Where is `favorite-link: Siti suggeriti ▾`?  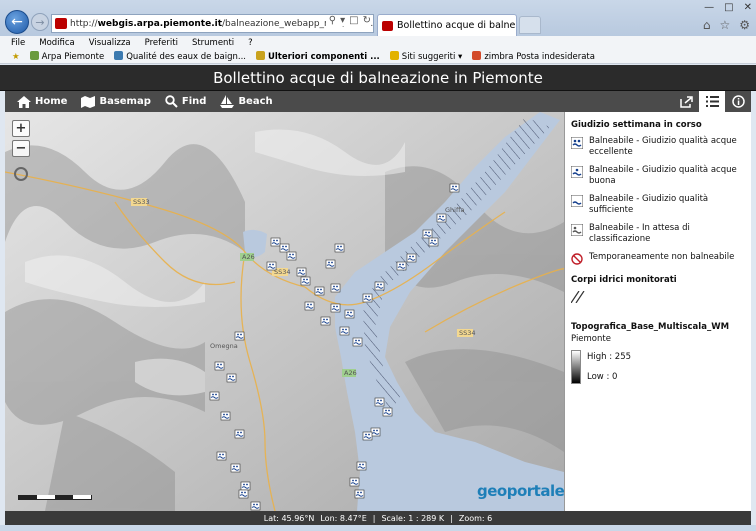
favorite-link: Siti suggeriti ▾ is located at coordinates (425, 56).